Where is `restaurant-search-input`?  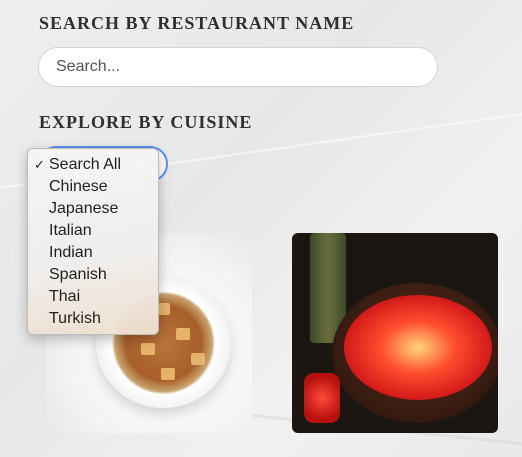 restaurant-search-input is located at coordinates (238, 67).